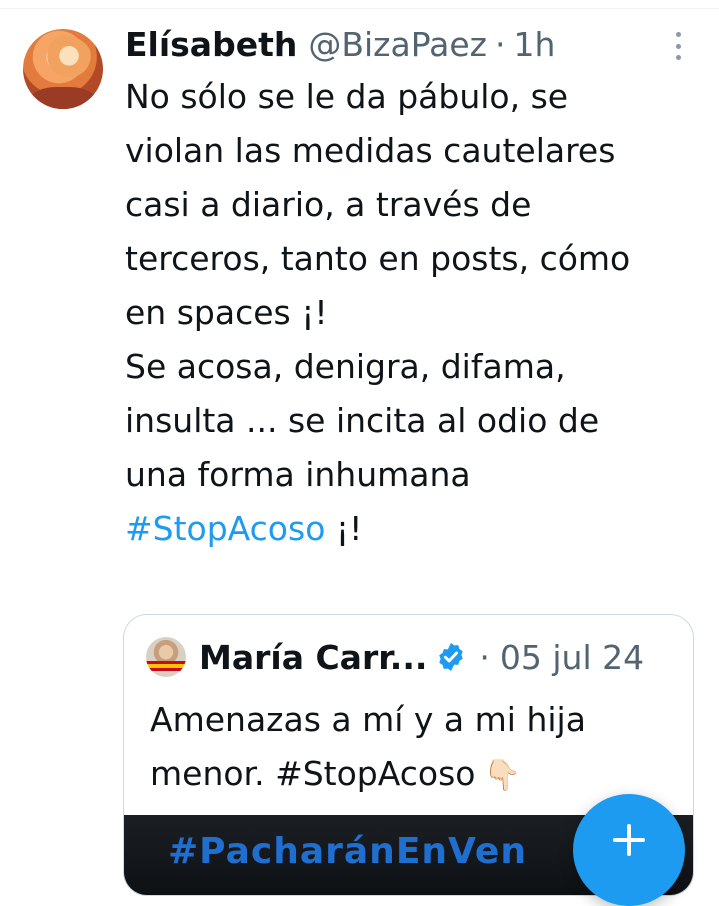  I want to click on plus-icon, so click(629, 840).